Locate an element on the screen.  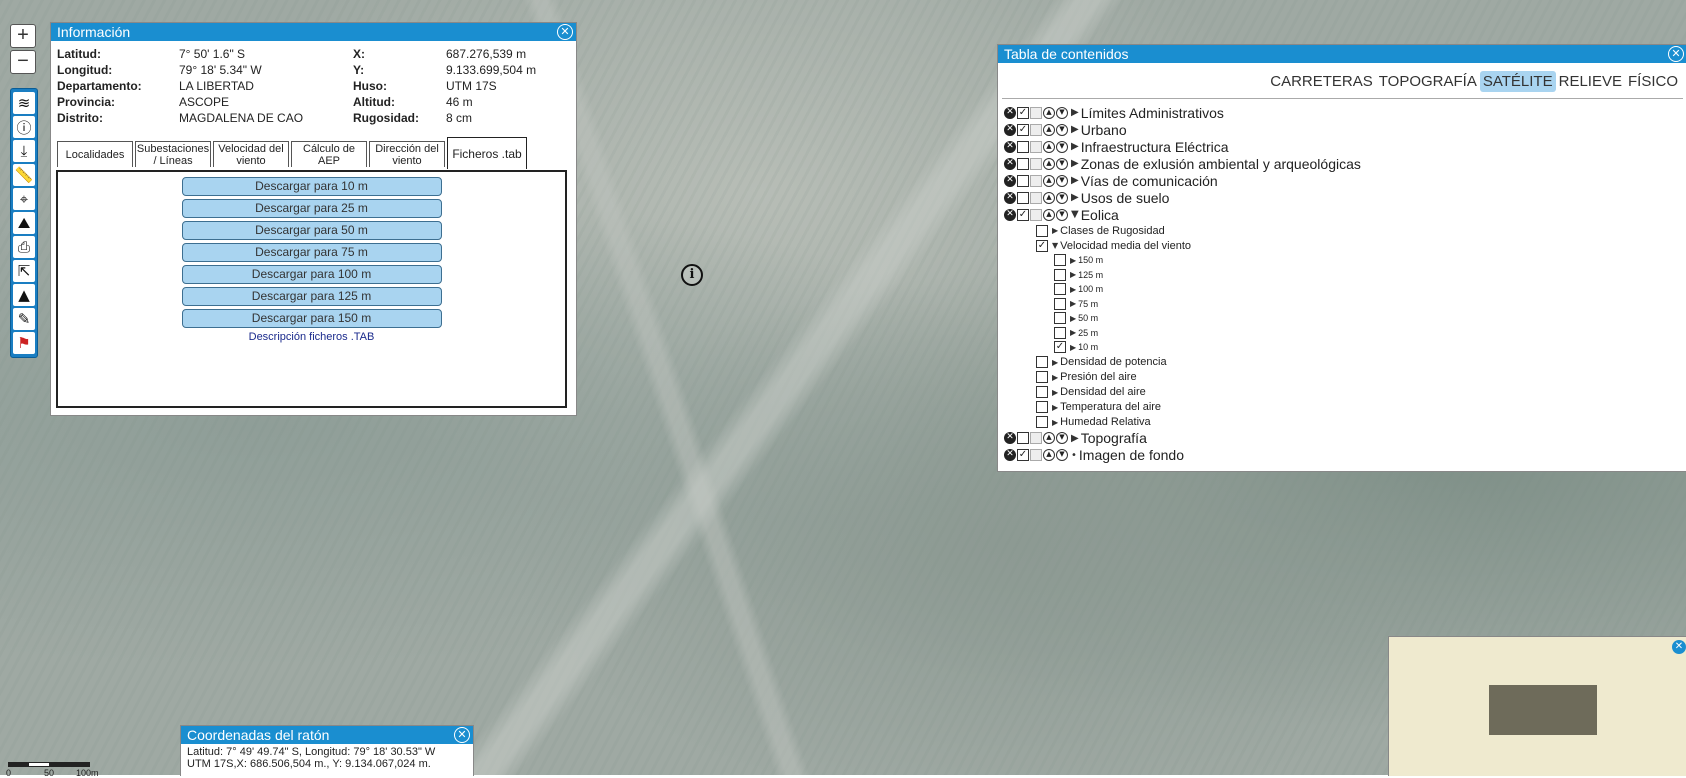
profile-icon: ⛰ is located at coordinates (24, 223).